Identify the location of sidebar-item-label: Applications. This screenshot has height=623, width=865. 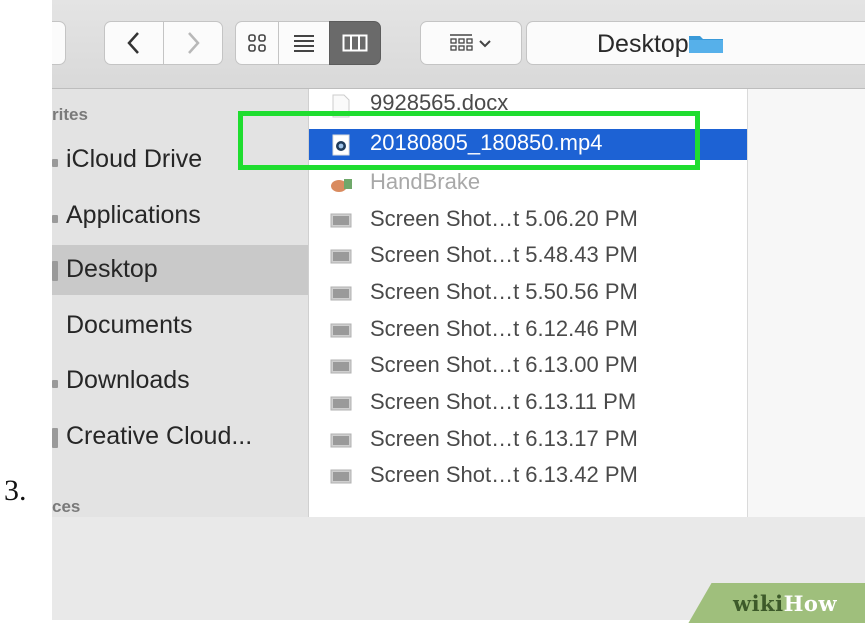
(133, 215).